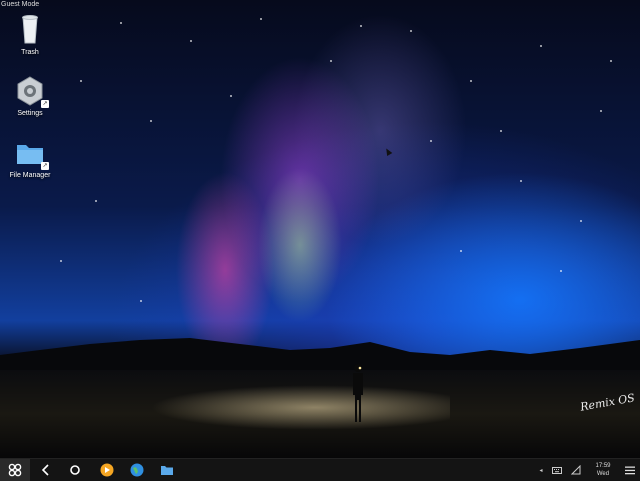  I want to click on play-store-app, so click(107, 470).